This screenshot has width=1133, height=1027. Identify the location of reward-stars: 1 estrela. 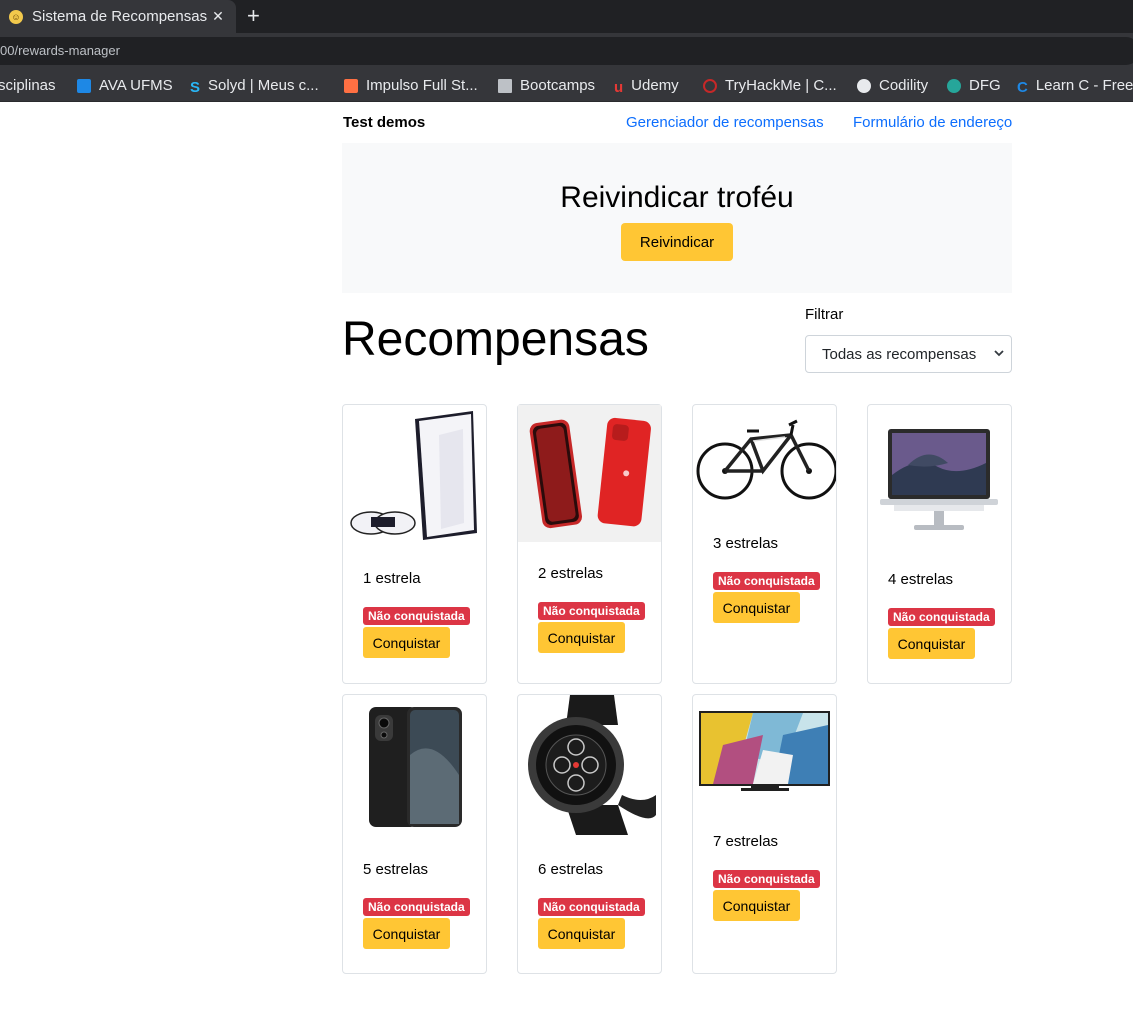
(392, 578).